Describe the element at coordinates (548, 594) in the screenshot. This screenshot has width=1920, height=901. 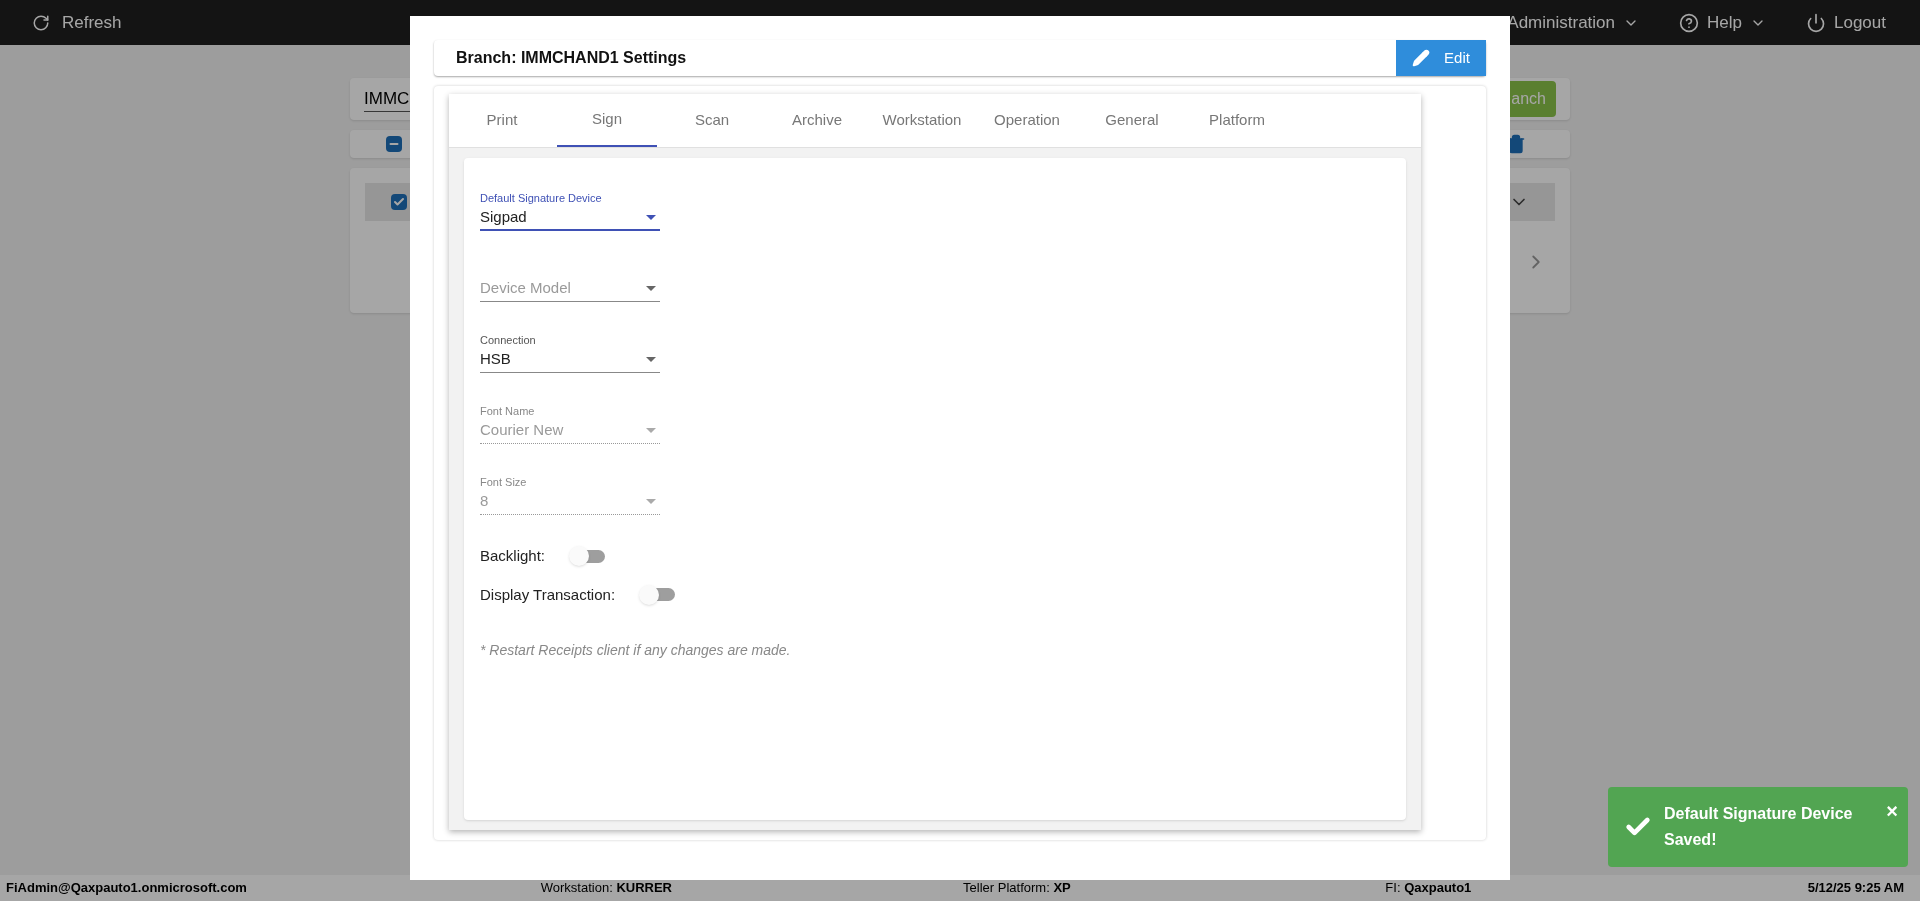
I see `switch-label: Display Transaction:` at that location.